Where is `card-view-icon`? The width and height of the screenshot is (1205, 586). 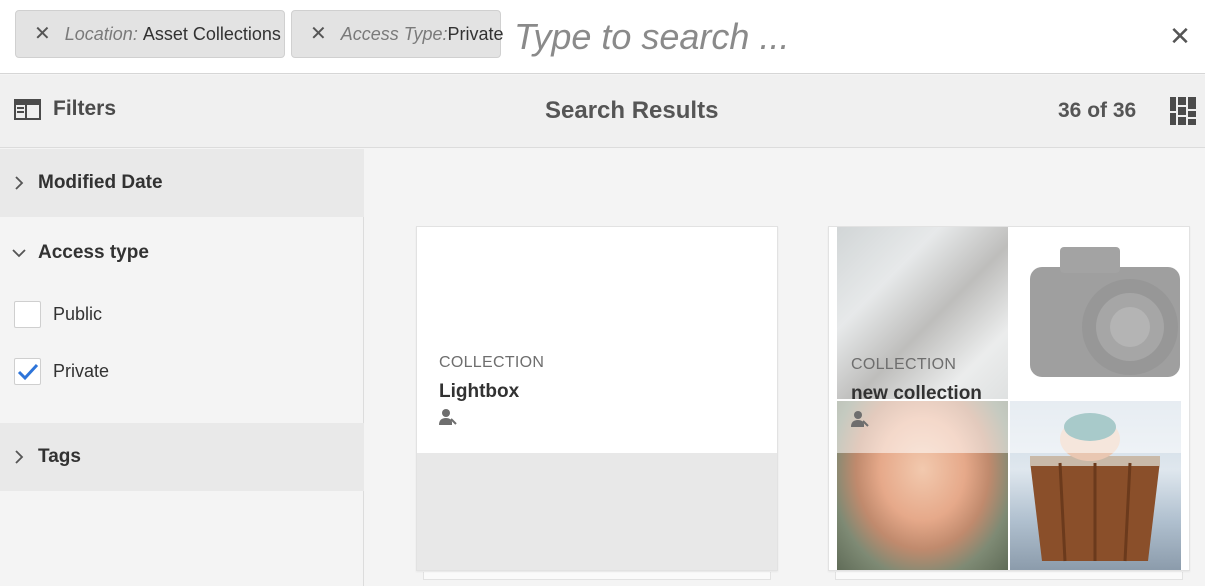
card-view-icon is located at coordinates (1183, 111).